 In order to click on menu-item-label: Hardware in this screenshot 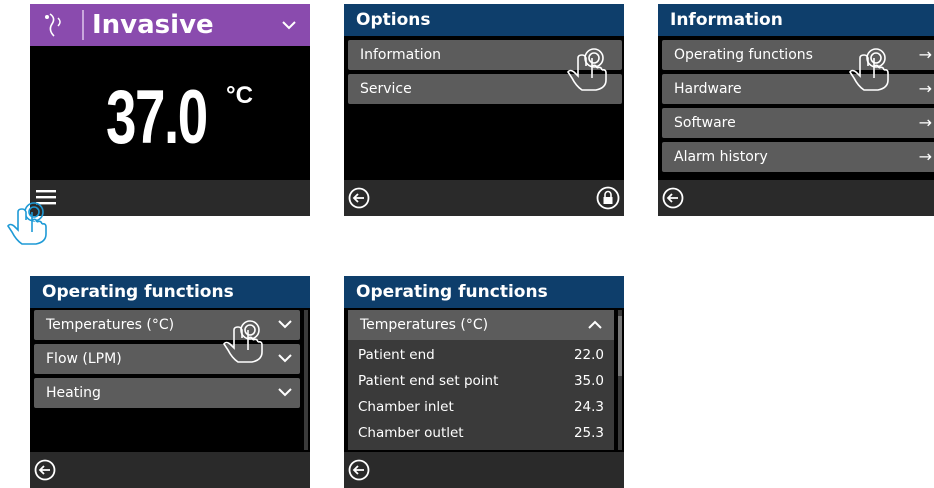, I will do `click(708, 89)`.